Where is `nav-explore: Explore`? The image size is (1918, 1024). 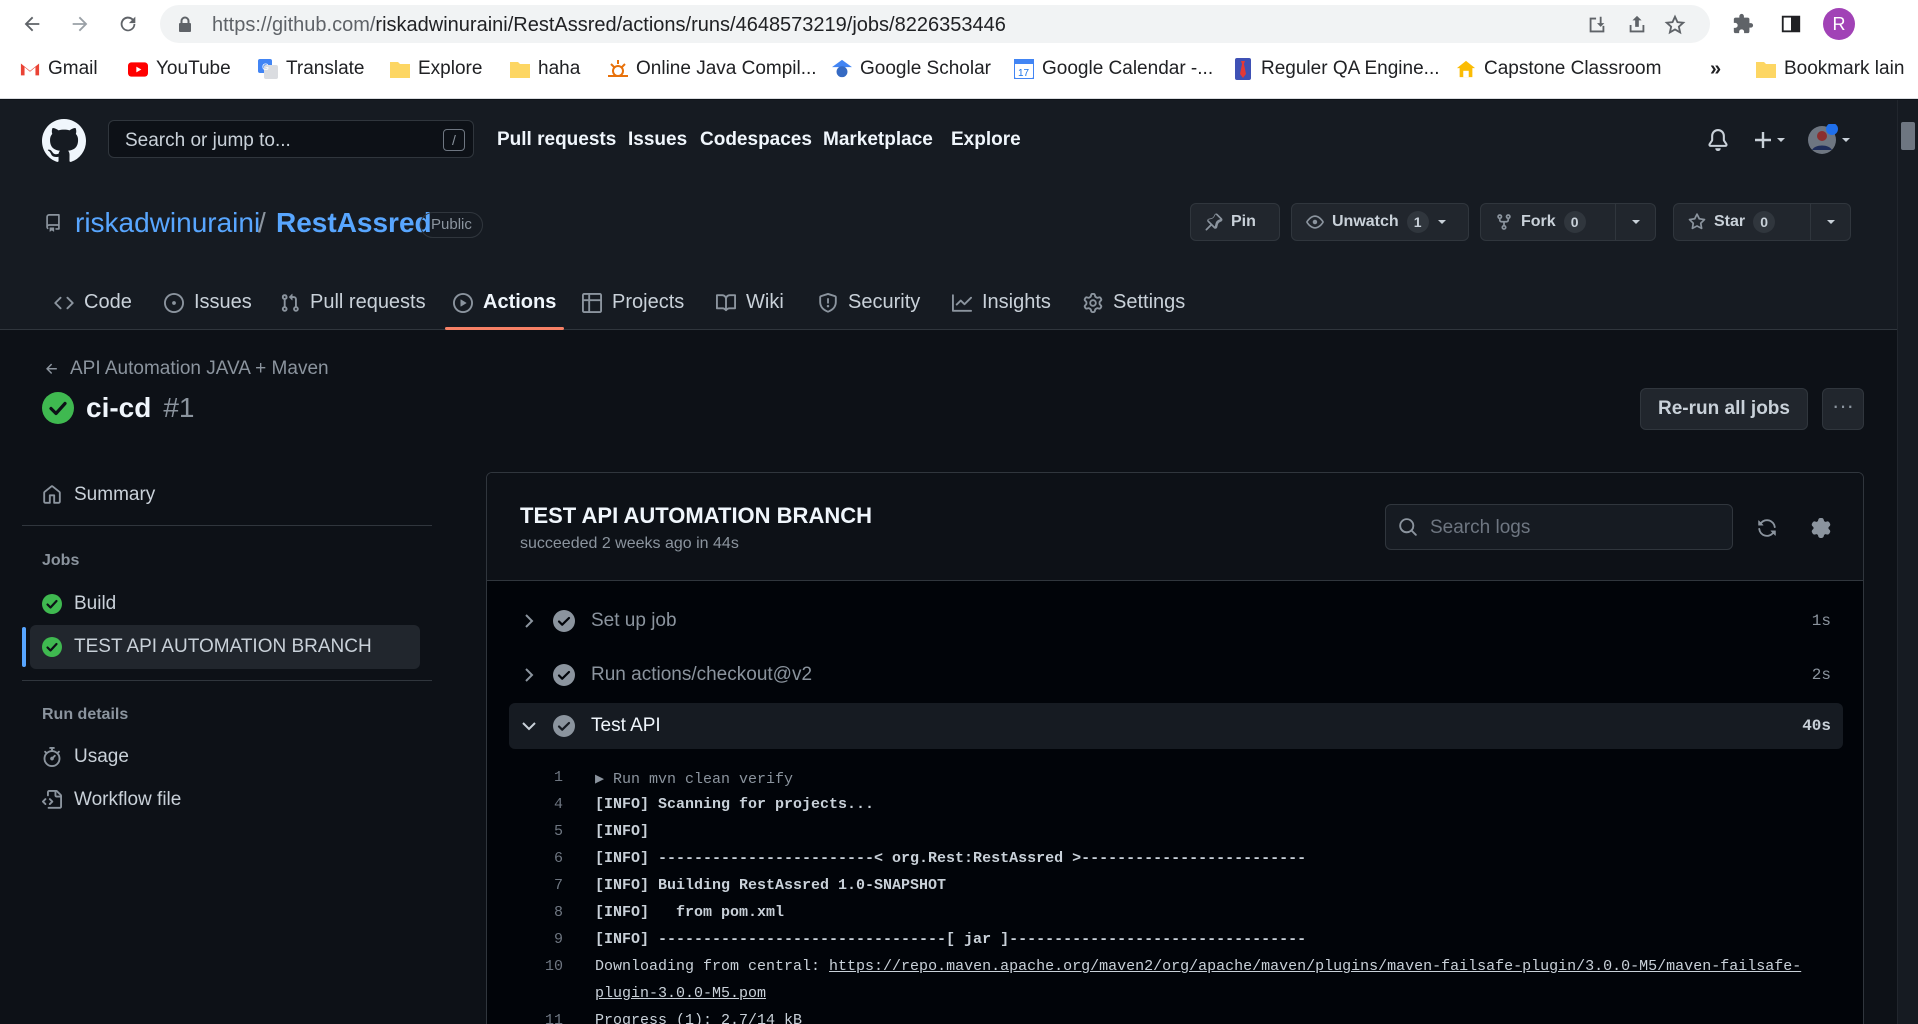
nav-explore: Explore is located at coordinates (986, 140).